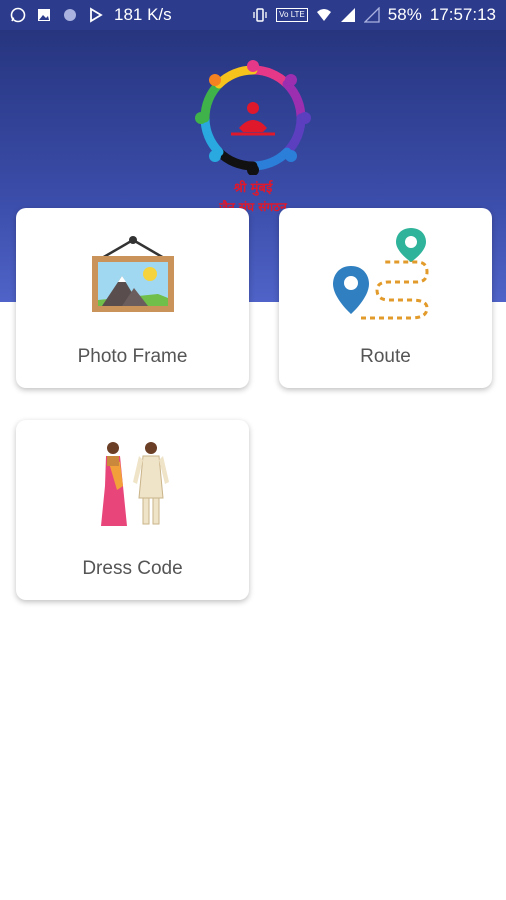 This screenshot has height=900, width=506. What do you see at coordinates (96, 15) in the screenshot?
I see `app-notification-icon` at bounding box center [96, 15].